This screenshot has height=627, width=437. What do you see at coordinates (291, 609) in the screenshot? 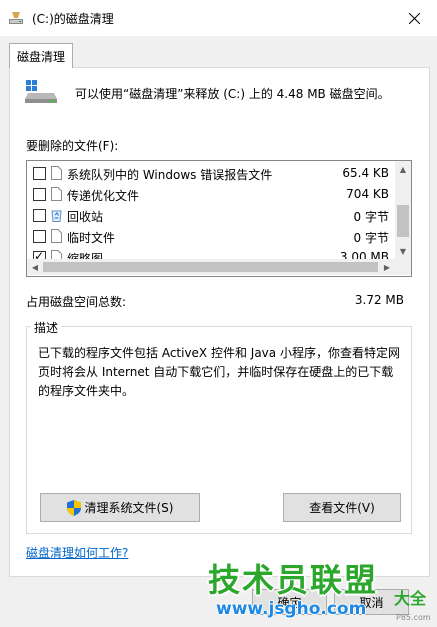
I see `watermark-url: www.jsgho.com` at bounding box center [291, 609].